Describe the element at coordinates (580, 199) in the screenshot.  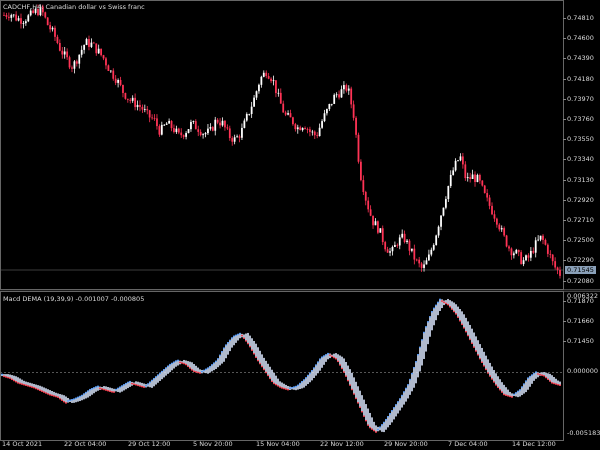
I see `price-tick-label: 0.72920` at that location.